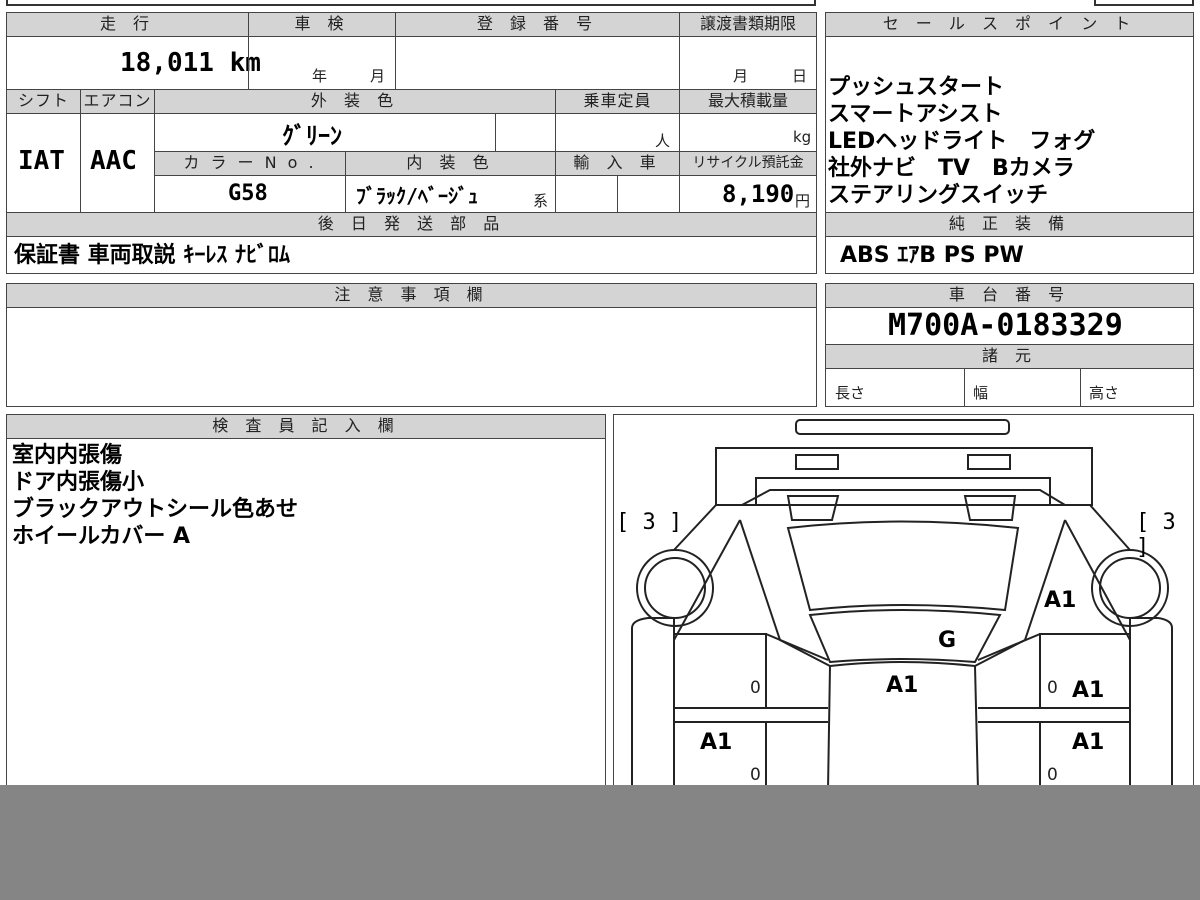  Describe the element at coordinates (1088, 690) in the screenshot. I see `damage-mark-right-front-door: A1` at that location.